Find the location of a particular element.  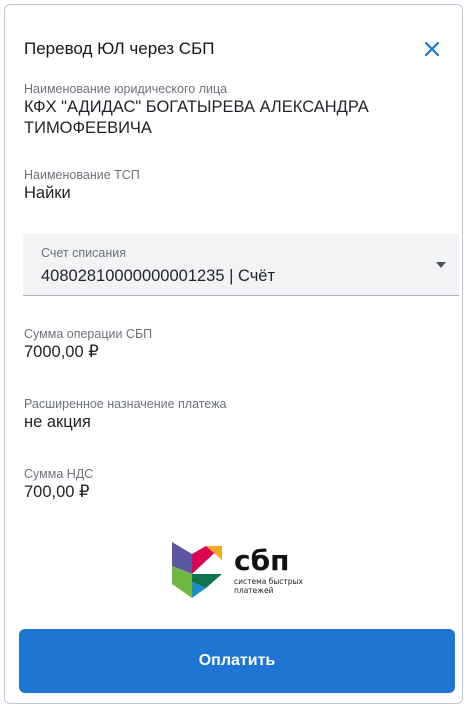

vat-field: Сумма НДС 700,00 ₽ is located at coordinates (58, 484).